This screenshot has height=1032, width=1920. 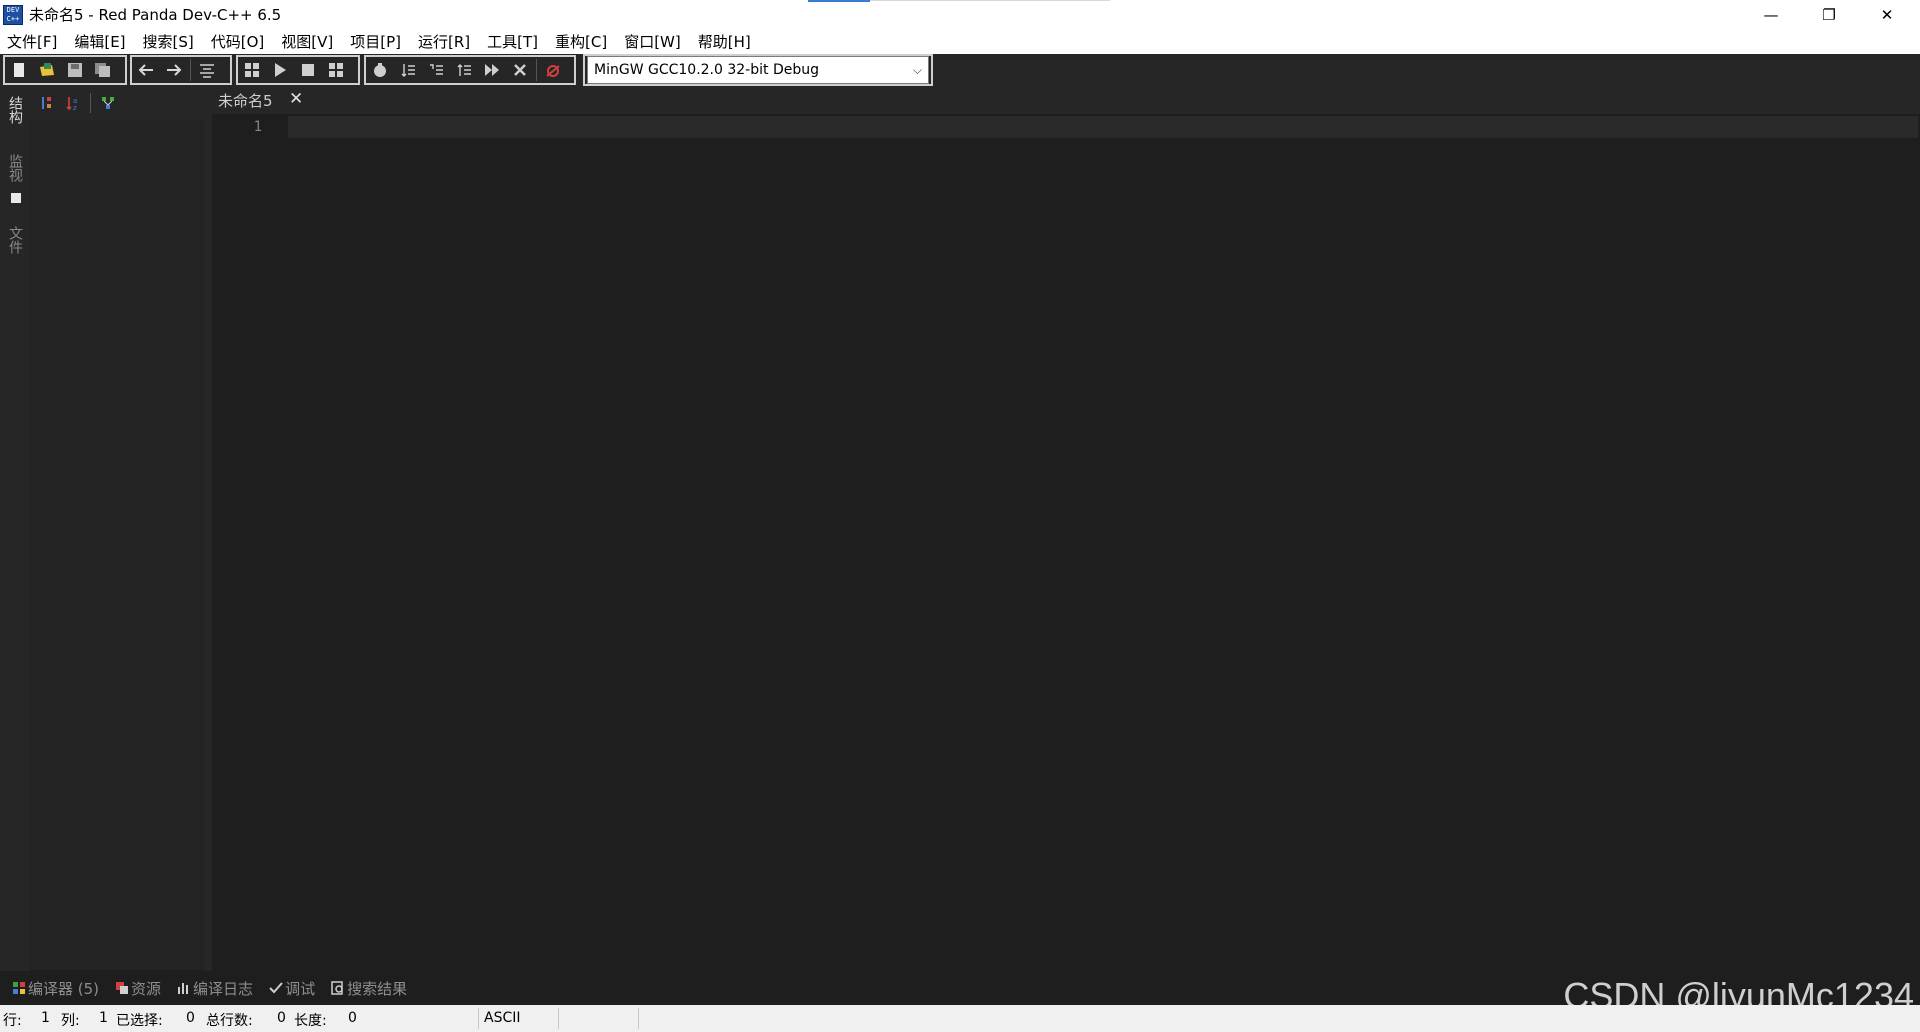 I want to click on tab-compile-log-label: 编译日志, so click(x=223, y=988).